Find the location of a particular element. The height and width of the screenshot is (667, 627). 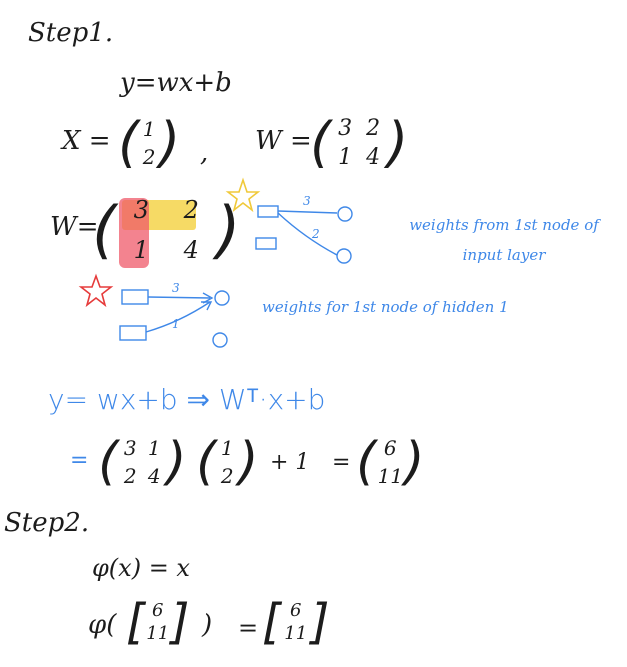

yellow-star-icon is located at coordinates (243, 195).